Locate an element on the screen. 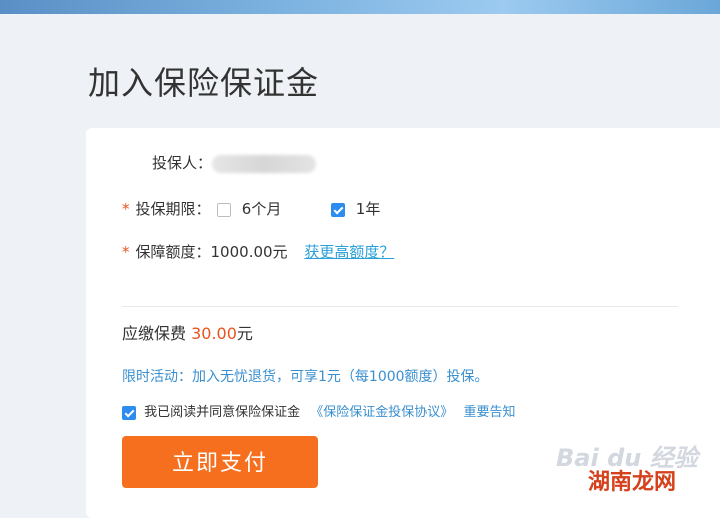 This screenshot has width=720, height=518. period-option-1-year: 1年 is located at coordinates (355, 208).